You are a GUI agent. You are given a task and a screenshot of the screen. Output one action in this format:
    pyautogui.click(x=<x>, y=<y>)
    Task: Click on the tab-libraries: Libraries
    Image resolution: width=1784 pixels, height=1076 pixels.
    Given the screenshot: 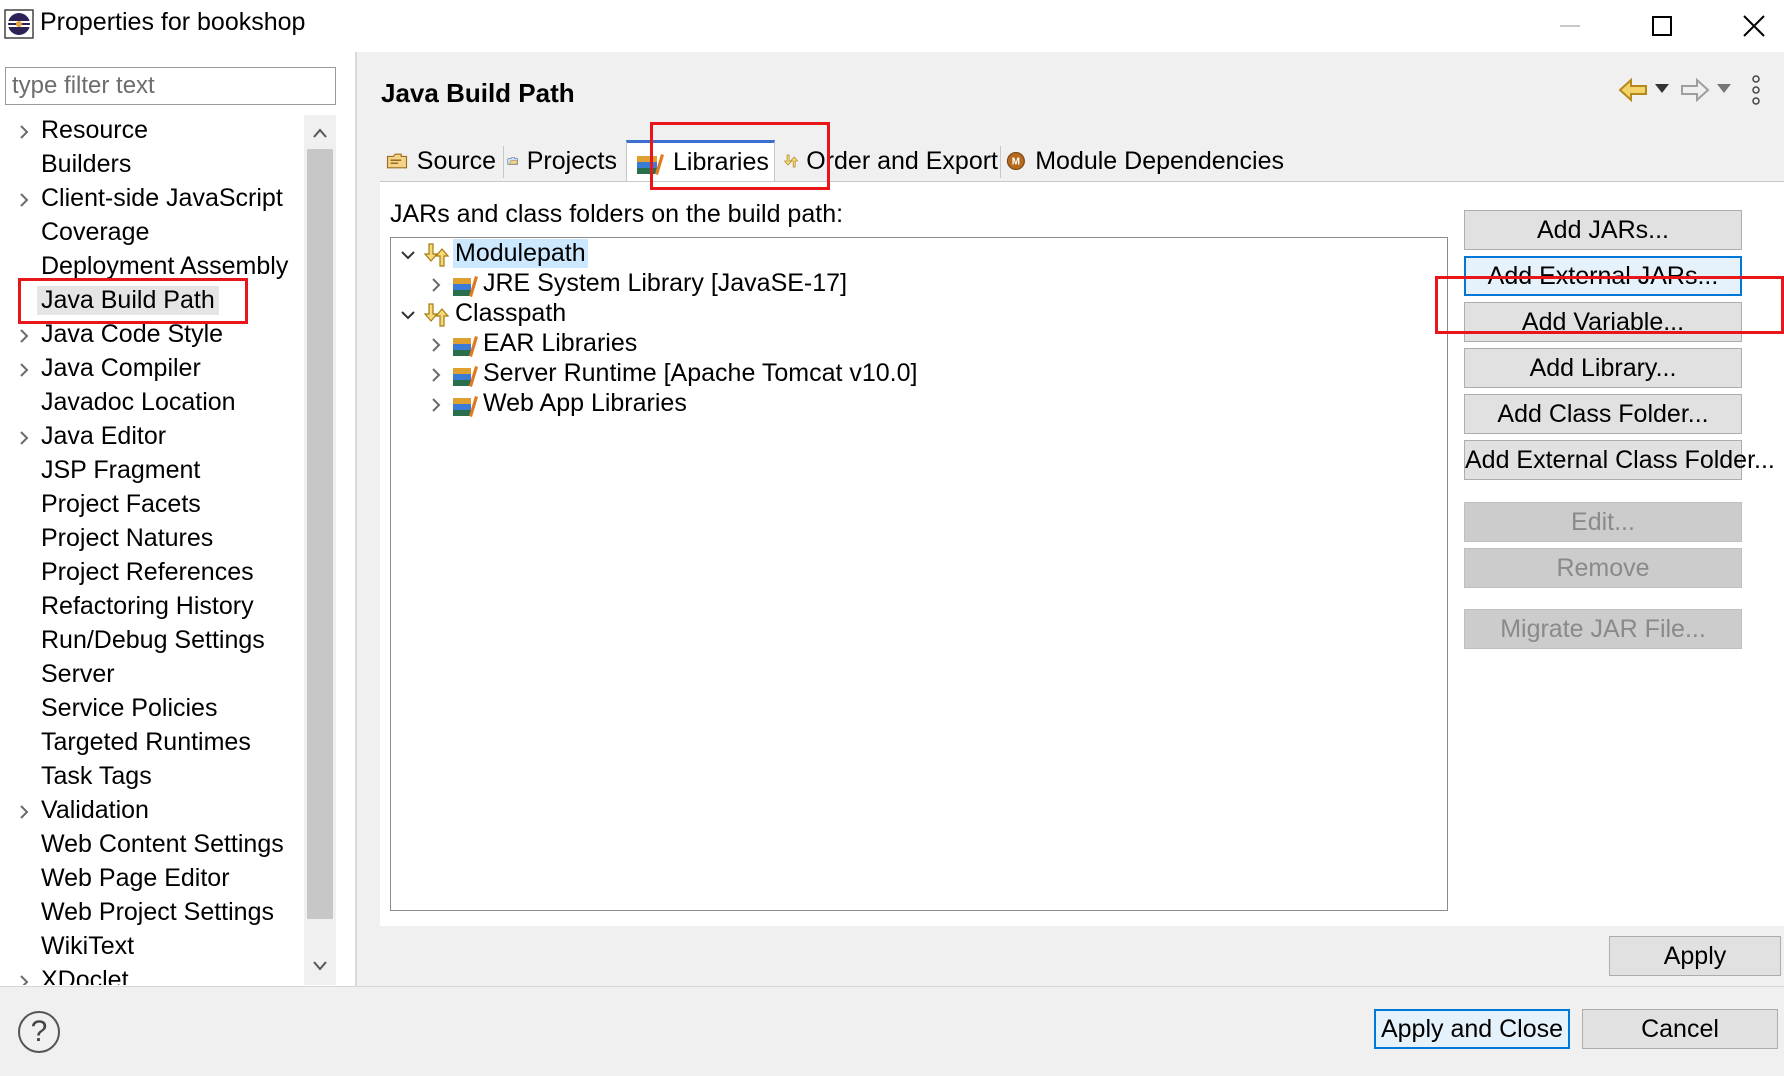 What is the action you would take?
    pyautogui.click(x=700, y=161)
    